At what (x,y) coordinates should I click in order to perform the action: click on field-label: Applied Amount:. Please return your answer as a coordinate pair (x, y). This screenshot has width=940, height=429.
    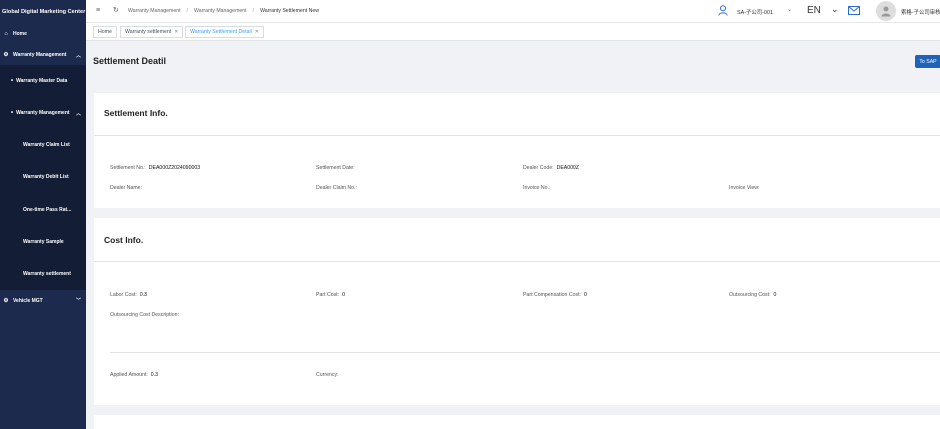
    Looking at the image, I should click on (129, 375).